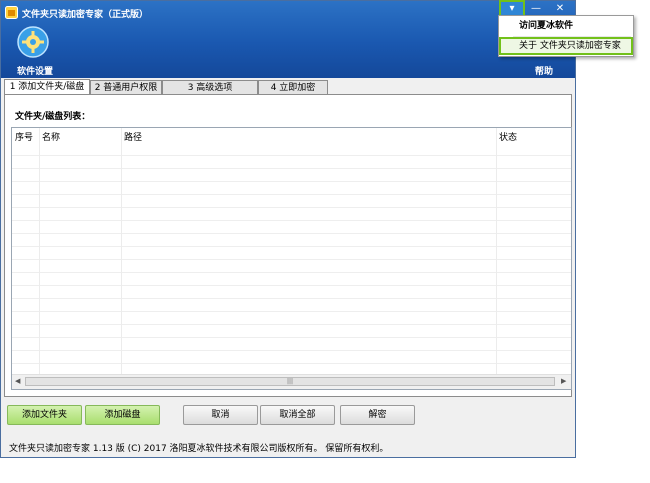 The height and width of the screenshot is (483, 650). I want to click on decrypt-button: 解密, so click(377, 415).